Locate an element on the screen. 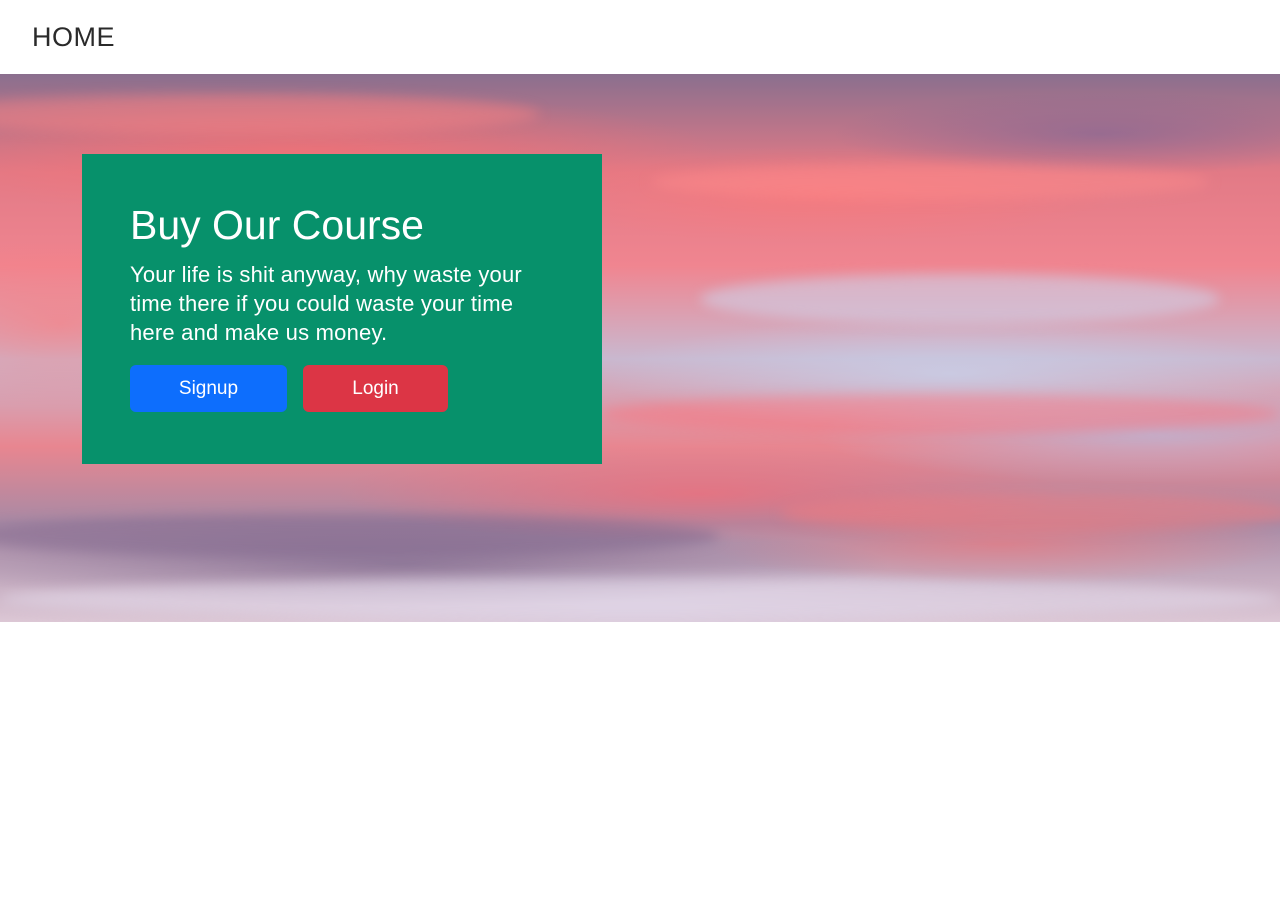  nav-home-link: HOME is located at coordinates (73, 37).